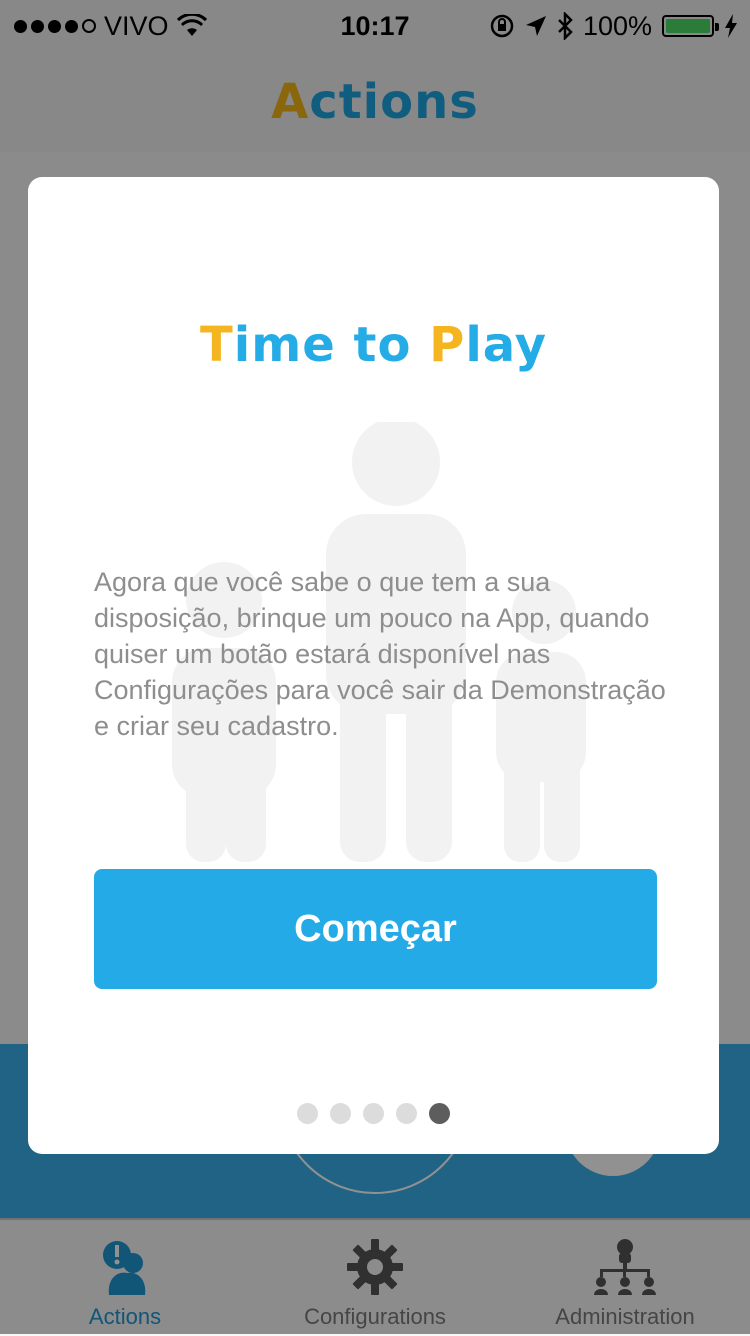  I want to click on page-indicator, so click(373, 1113).